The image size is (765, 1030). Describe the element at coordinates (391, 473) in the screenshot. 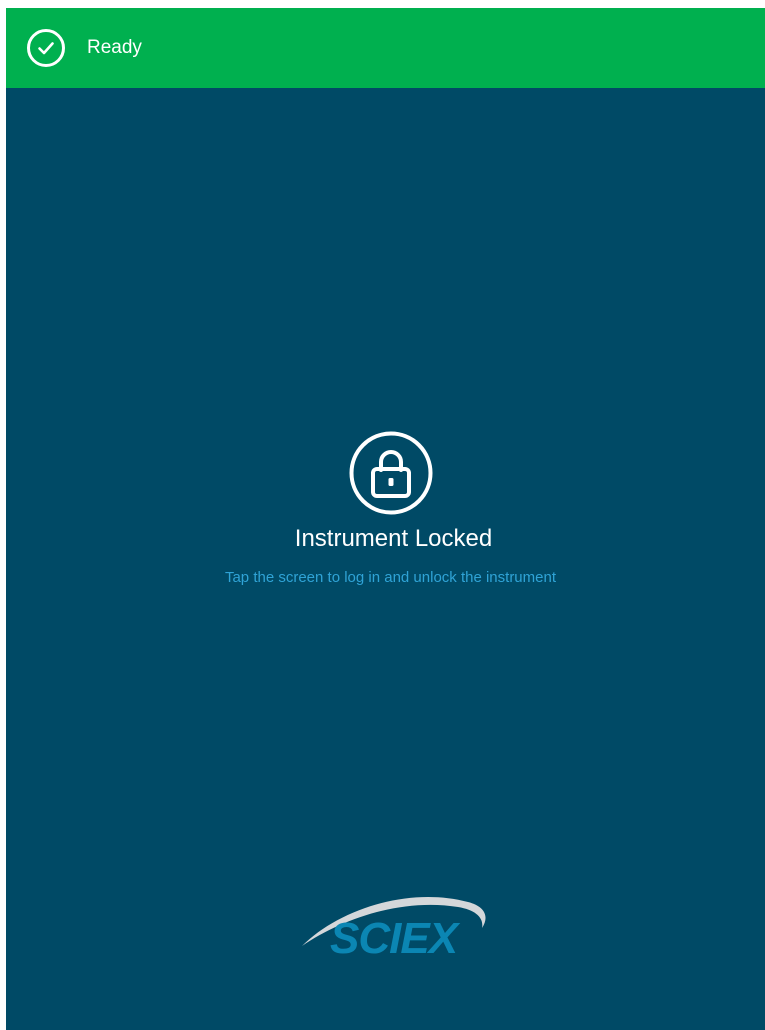

I see `padlock-icon` at that location.